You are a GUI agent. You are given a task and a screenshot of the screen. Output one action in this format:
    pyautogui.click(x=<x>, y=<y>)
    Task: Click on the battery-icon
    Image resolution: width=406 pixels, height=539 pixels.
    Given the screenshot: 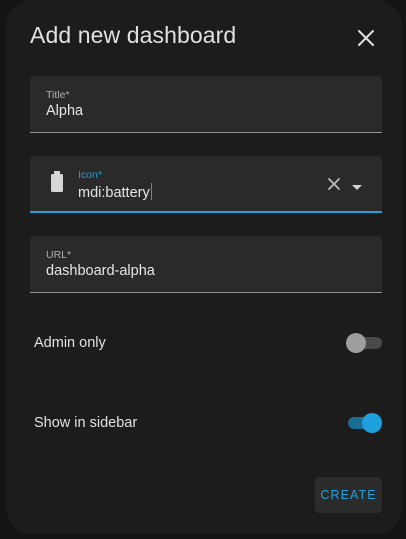 What is the action you would take?
    pyautogui.click(x=57, y=182)
    